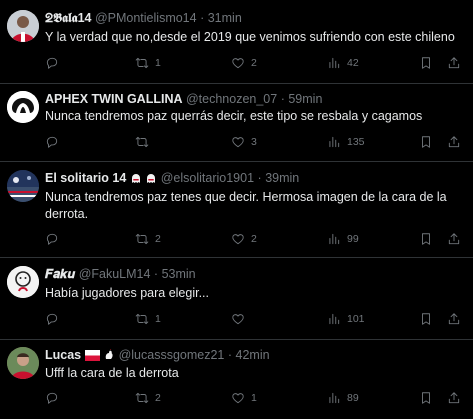 This screenshot has width=473, height=419. Describe the element at coordinates (353, 239) in the screenshot. I see `view-count: 99` at that location.